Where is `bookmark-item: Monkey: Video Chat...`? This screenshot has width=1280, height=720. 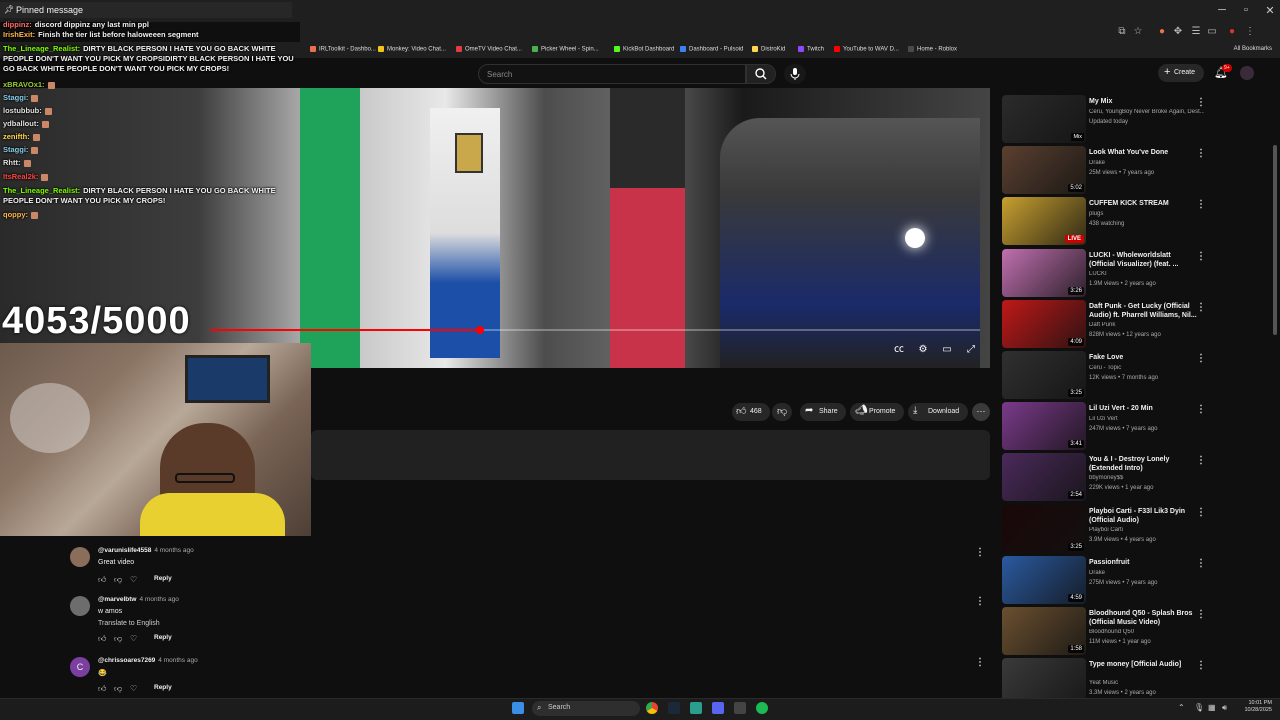 bookmark-item: Monkey: Video Chat... is located at coordinates (412, 49).